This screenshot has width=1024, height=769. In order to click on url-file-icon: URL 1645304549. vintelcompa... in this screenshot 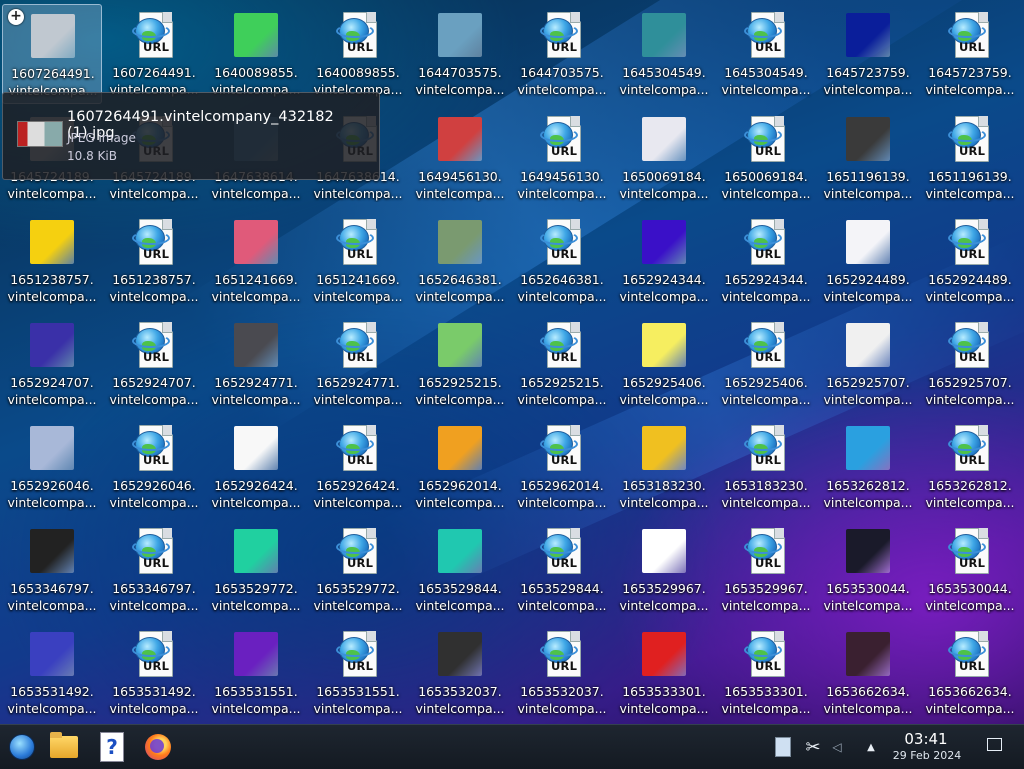, I will do `click(766, 54)`.